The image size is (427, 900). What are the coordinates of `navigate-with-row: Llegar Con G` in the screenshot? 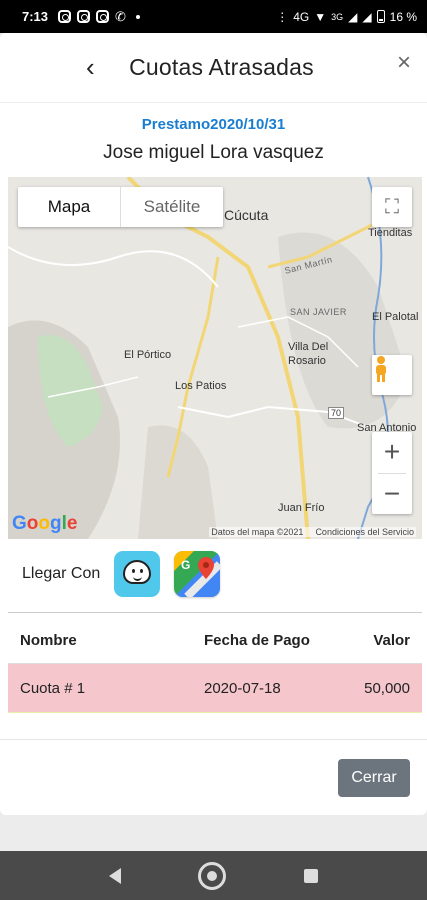 It's located at (128, 574).